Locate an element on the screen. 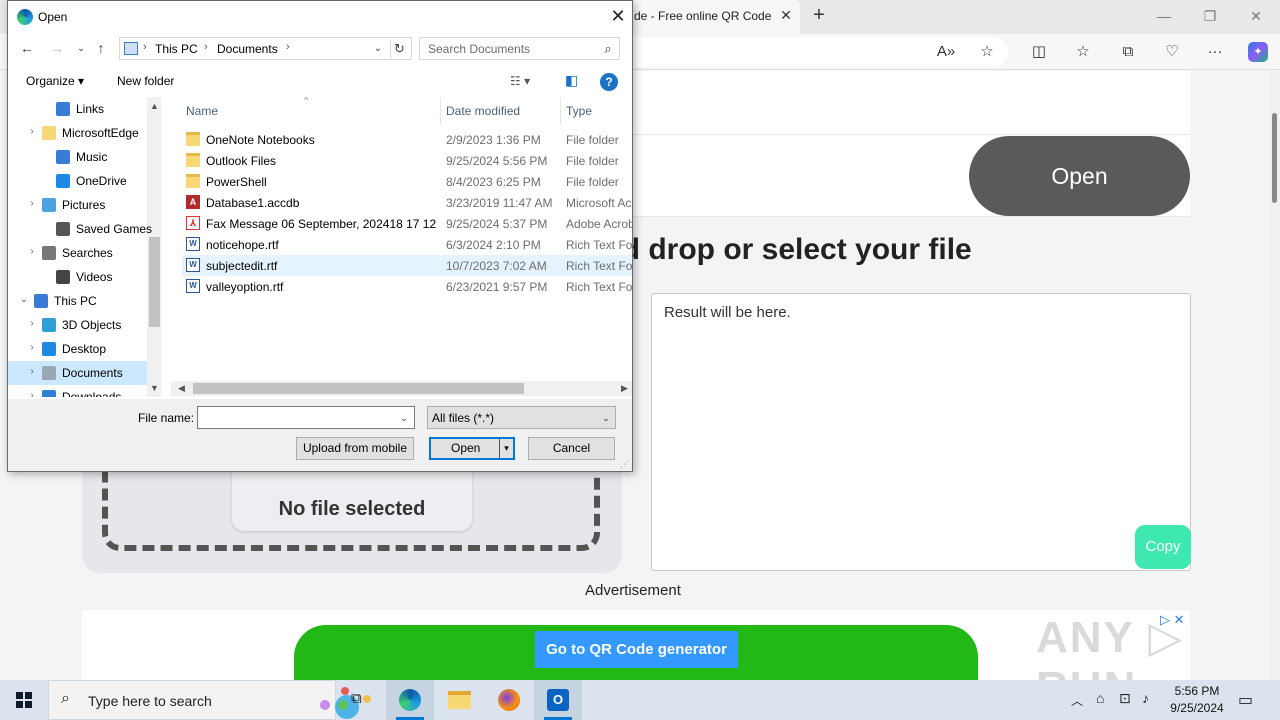 The height and width of the screenshot is (720, 1280). task-view-button: ⧉ is located at coordinates (360, 700).